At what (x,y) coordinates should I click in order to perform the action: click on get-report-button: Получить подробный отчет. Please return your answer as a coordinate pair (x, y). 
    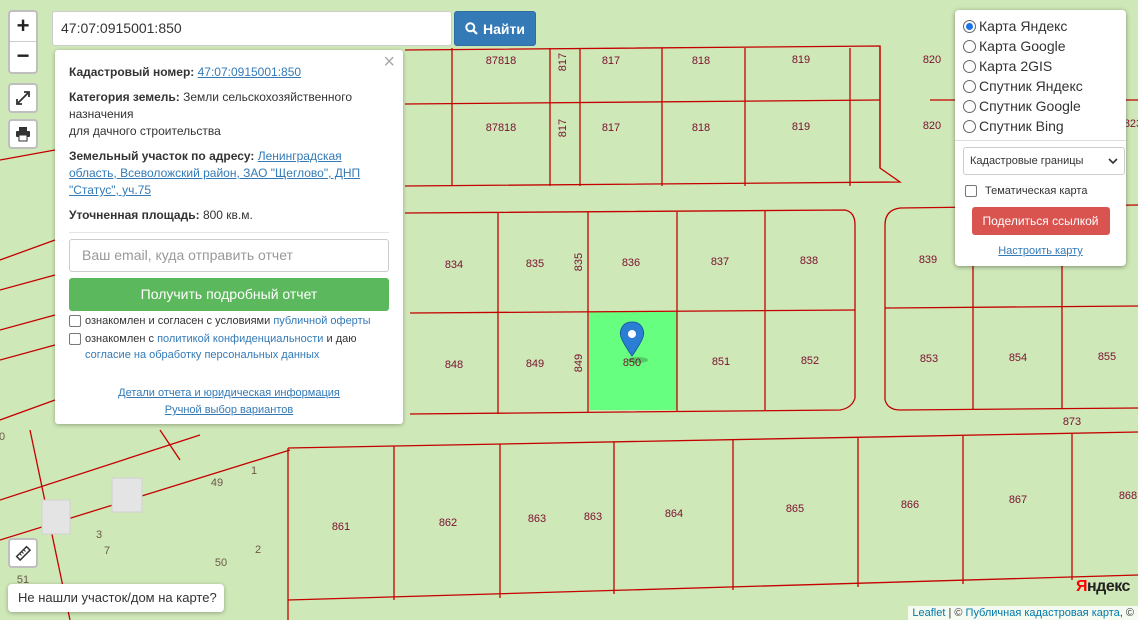
    Looking at the image, I should click on (229, 294).